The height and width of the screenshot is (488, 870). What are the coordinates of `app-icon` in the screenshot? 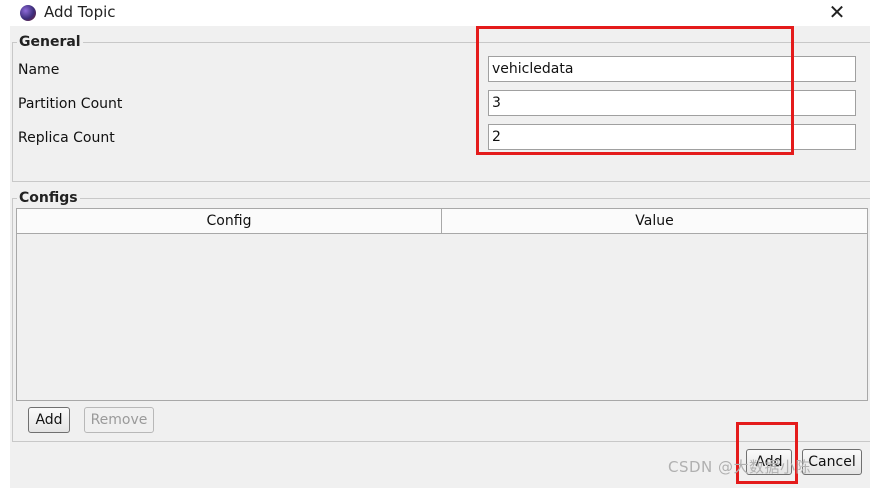 It's located at (28, 13).